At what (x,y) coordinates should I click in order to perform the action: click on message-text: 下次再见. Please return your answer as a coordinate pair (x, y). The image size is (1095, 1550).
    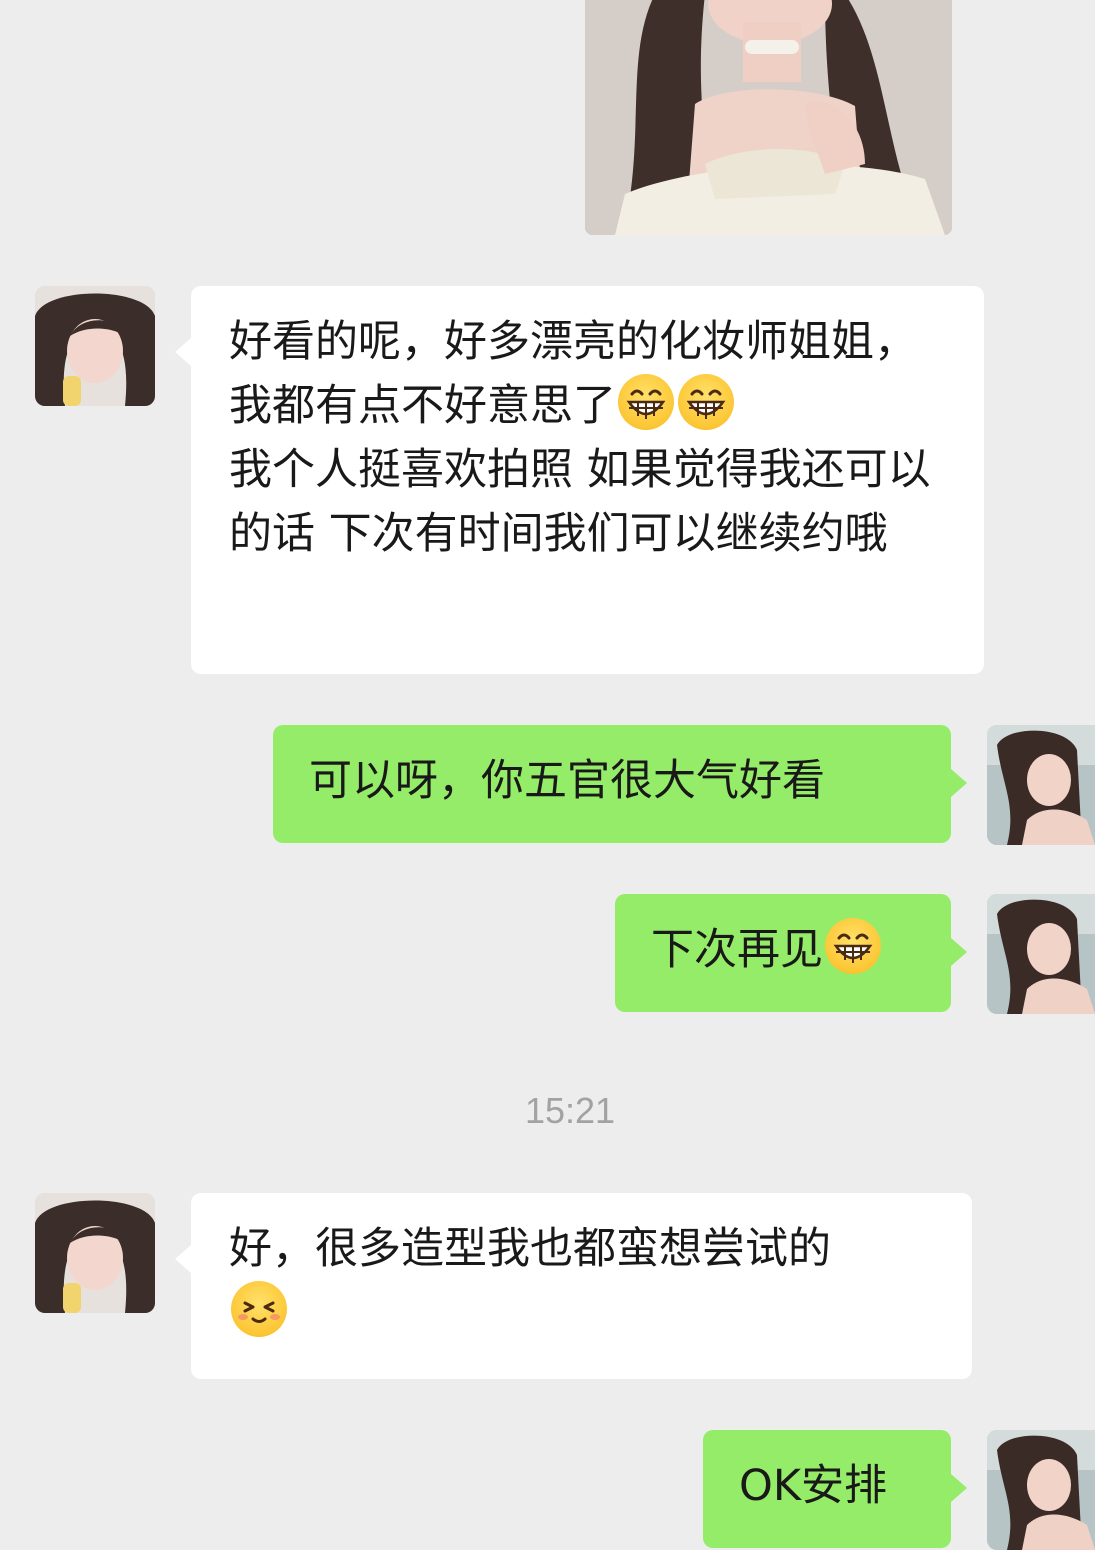
    Looking at the image, I should click on (737, 950).